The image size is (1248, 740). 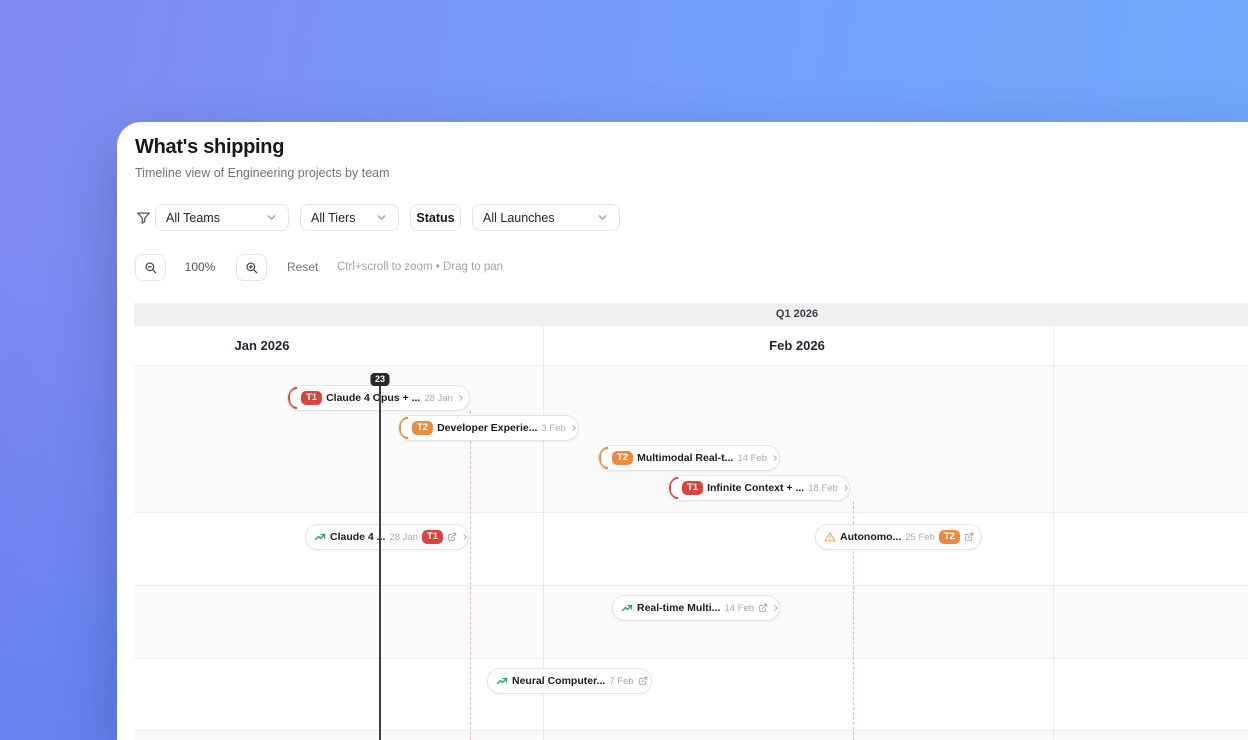 What do you see at coordinates (470, 575) in the screenshot?
I see `launch-date-marker-line` at bounding box center [470, 575].